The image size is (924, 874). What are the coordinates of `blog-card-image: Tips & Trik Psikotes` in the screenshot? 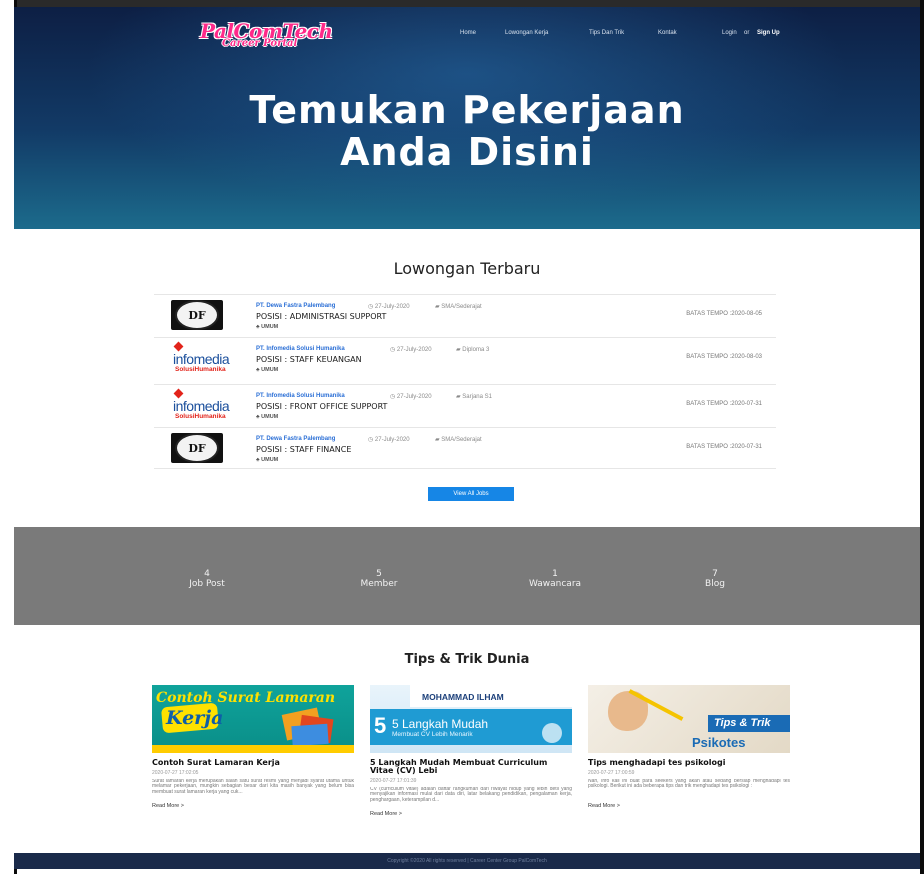 It's located at (689, 719).